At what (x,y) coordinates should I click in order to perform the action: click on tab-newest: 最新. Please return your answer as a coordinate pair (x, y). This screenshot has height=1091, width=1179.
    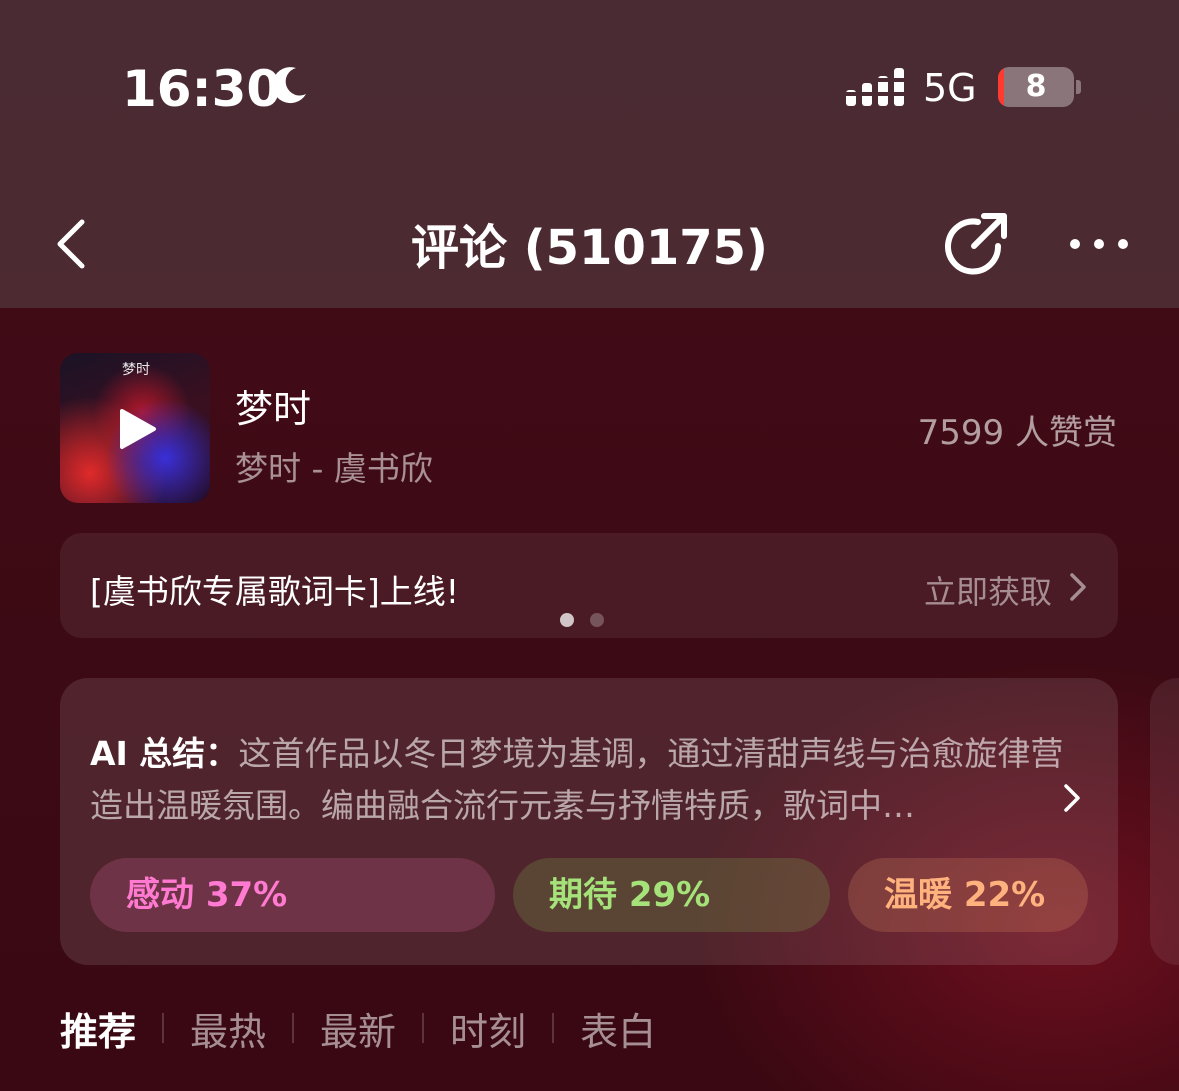
    Looking at the image, I should click on (358, 1028).